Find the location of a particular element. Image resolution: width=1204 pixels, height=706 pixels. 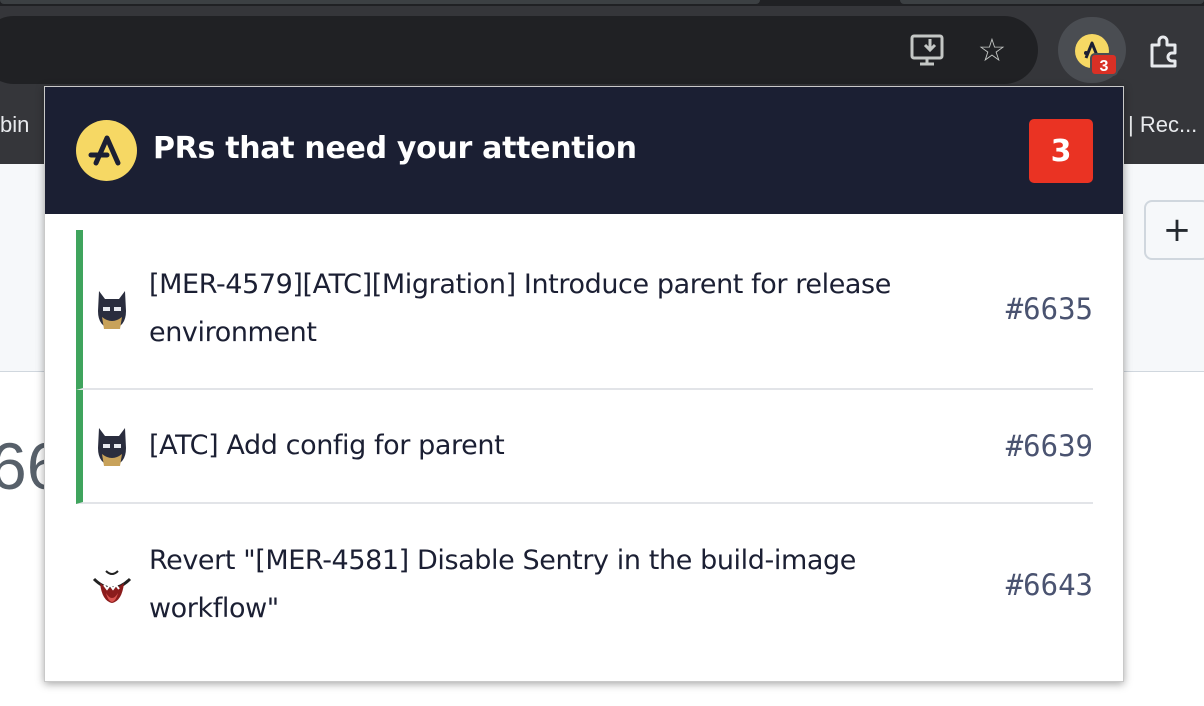

pr-list-item: [ATC] Add config for parent #6639 is located at coordinates (584, 447).